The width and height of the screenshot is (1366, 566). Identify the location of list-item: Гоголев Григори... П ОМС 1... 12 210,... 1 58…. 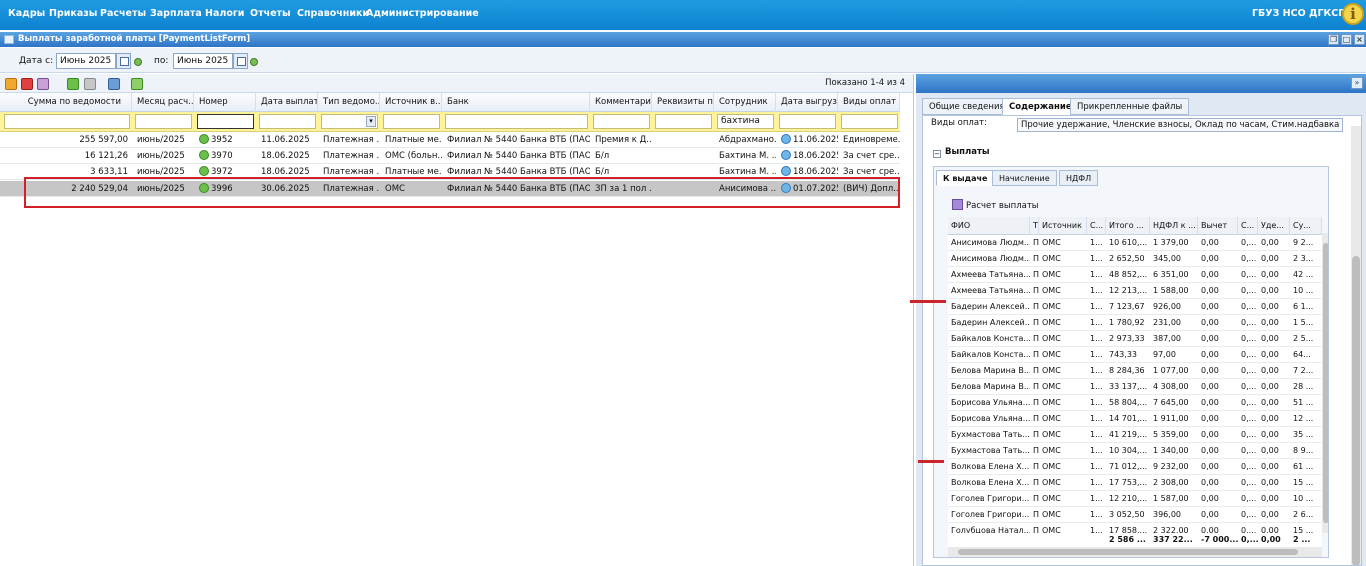
(1135, 499).